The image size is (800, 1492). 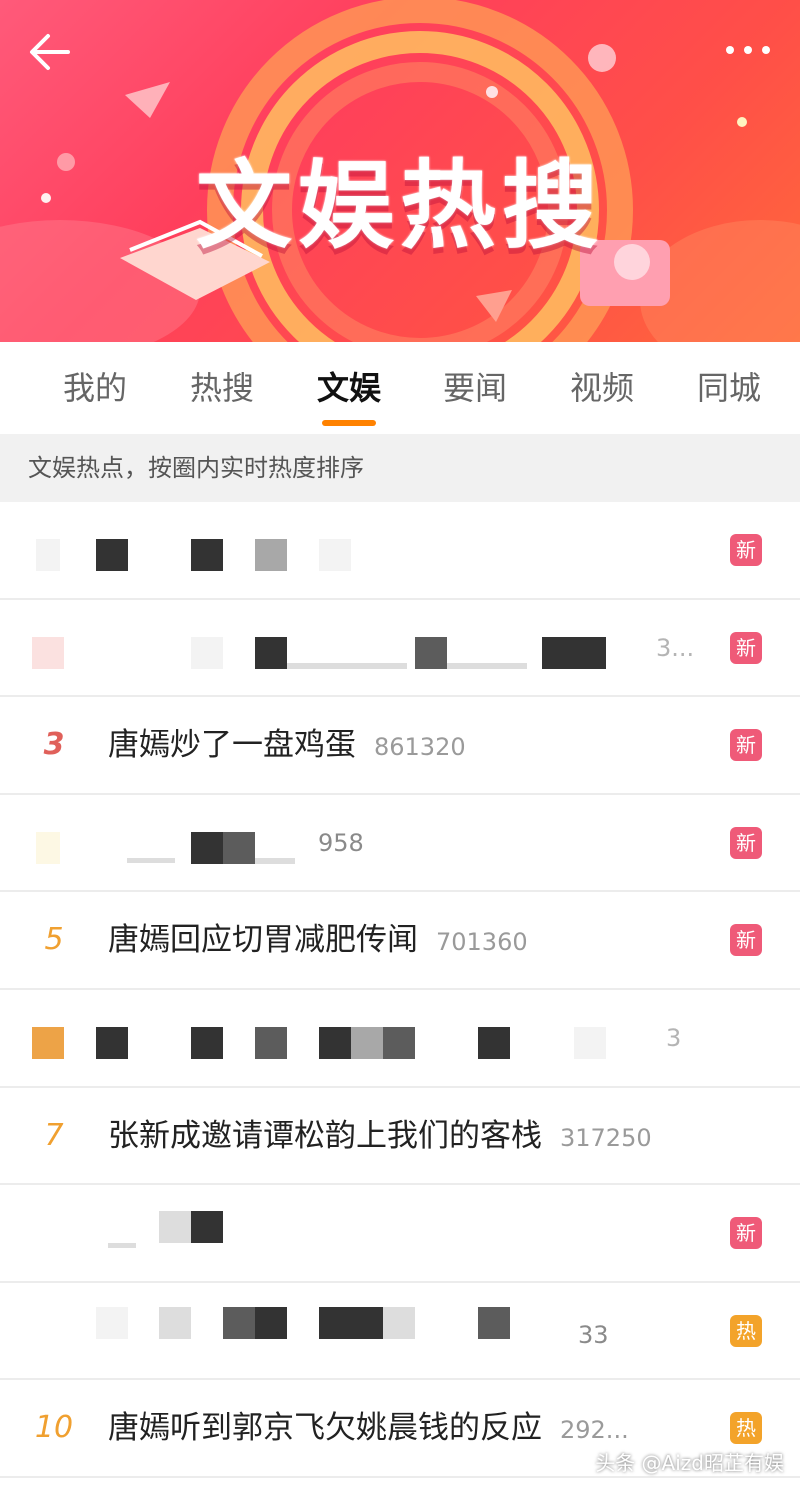 What do you see at coordinates (263, 940) in the screenshot?
I see `item-title-text: 唐嫣回应切胃减肥传闻` at bounding box center [263, 940].